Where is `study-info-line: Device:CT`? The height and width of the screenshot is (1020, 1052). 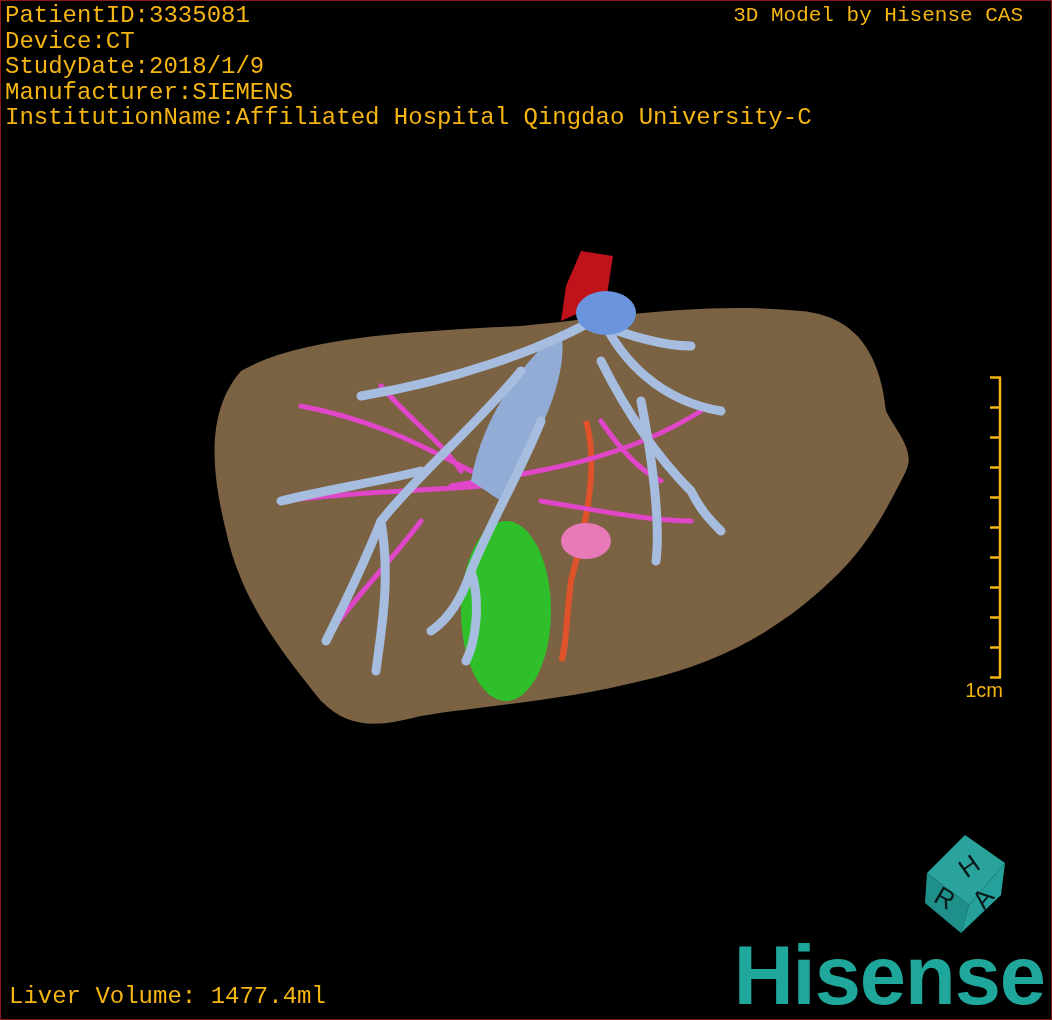 study-info-line: Device:CT is located at coordinates (70, 41).